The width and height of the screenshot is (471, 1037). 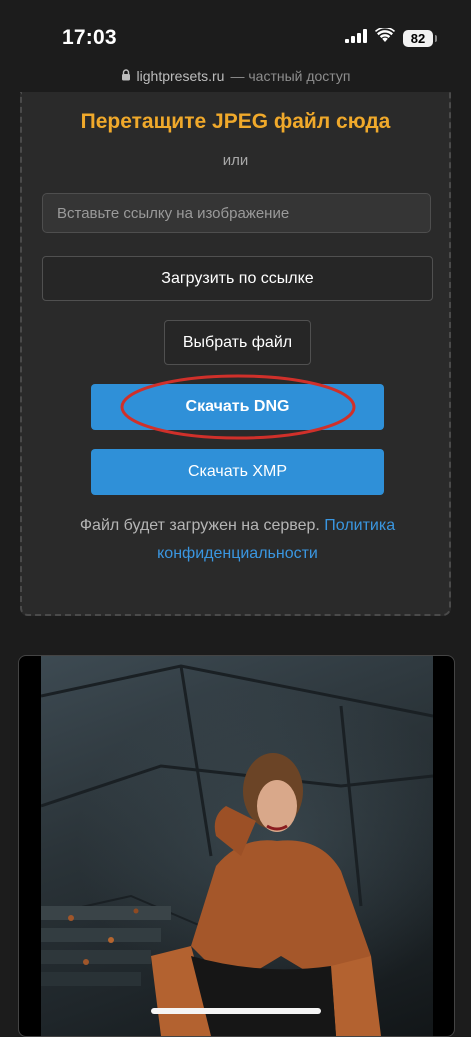 I want to click on wifi-icon, so click(x=385, y=37).